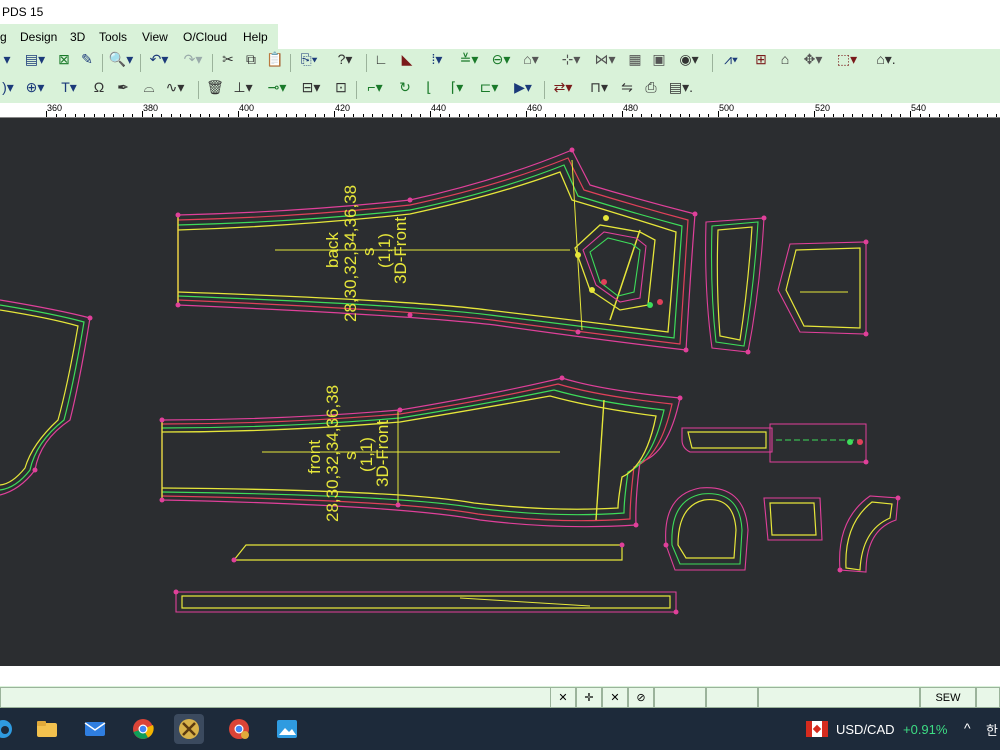 Image resolution: width=1000 pixels, height=750 pixels. I want to click on frame-tool-icon: ⊡, so click(341, 87).